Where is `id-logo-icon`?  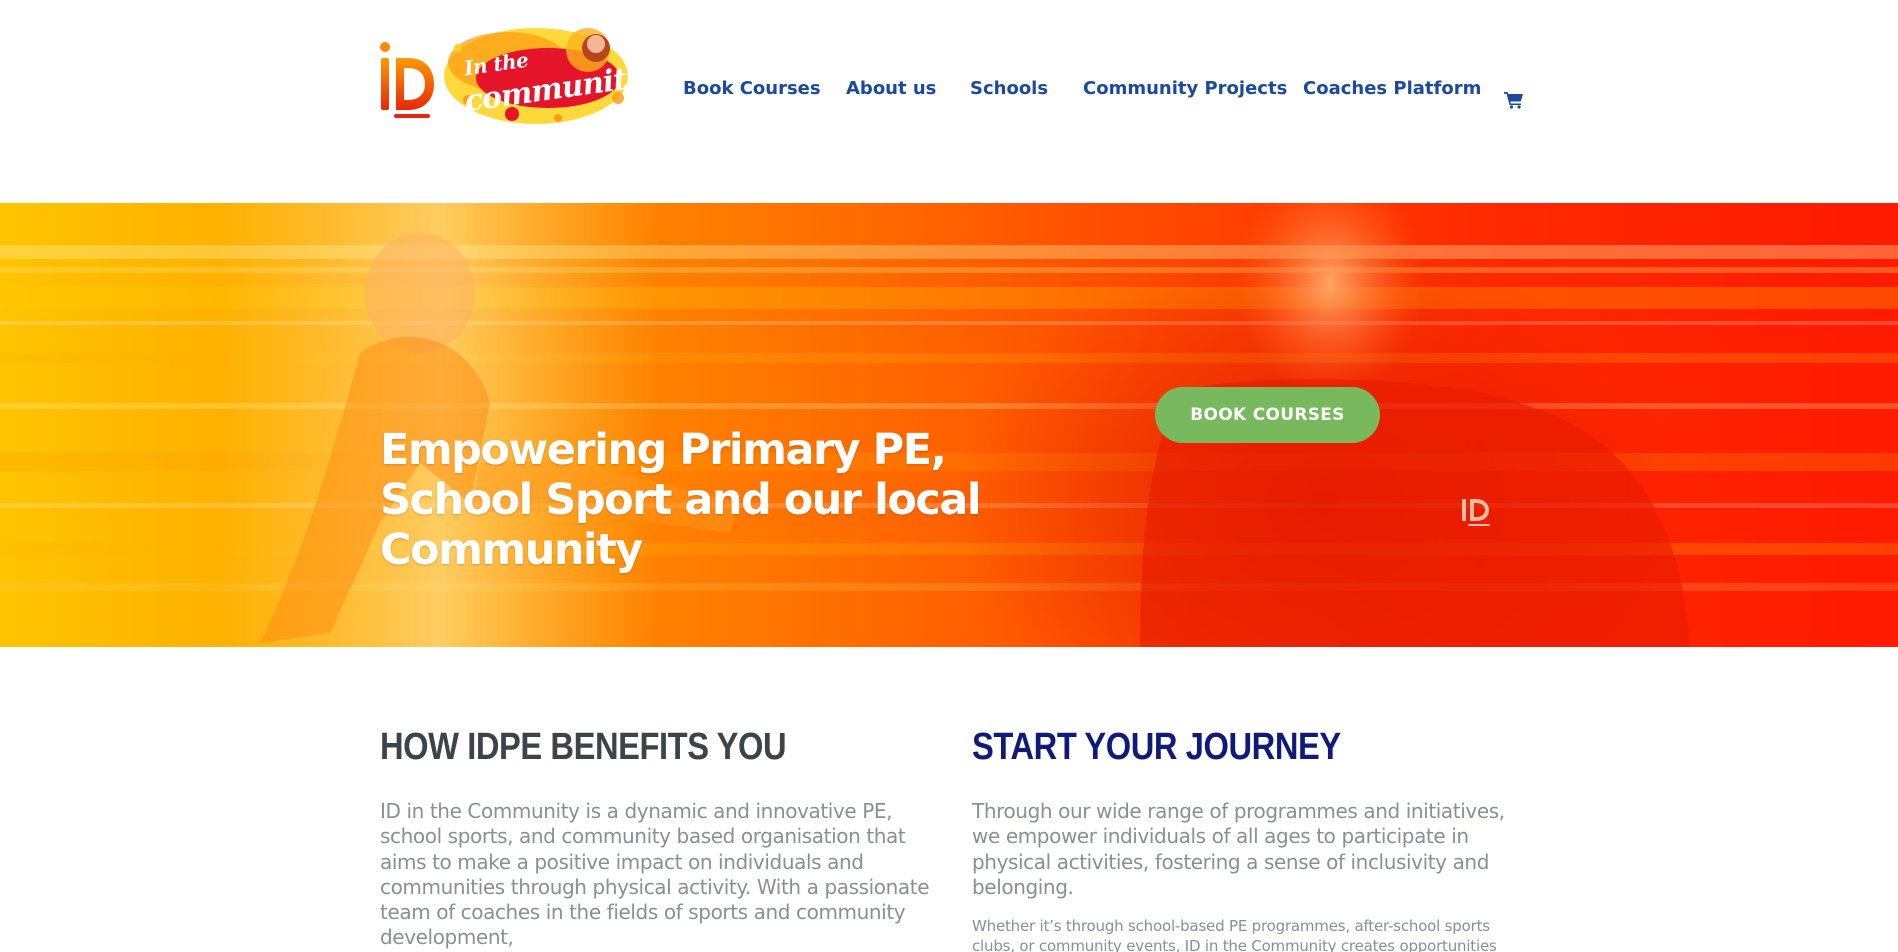
id-logo-icon is located at coordinates (407, 80).